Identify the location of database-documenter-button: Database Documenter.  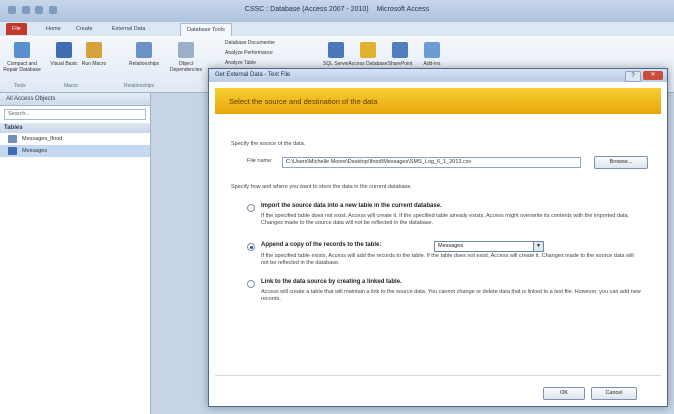
(270, 43).